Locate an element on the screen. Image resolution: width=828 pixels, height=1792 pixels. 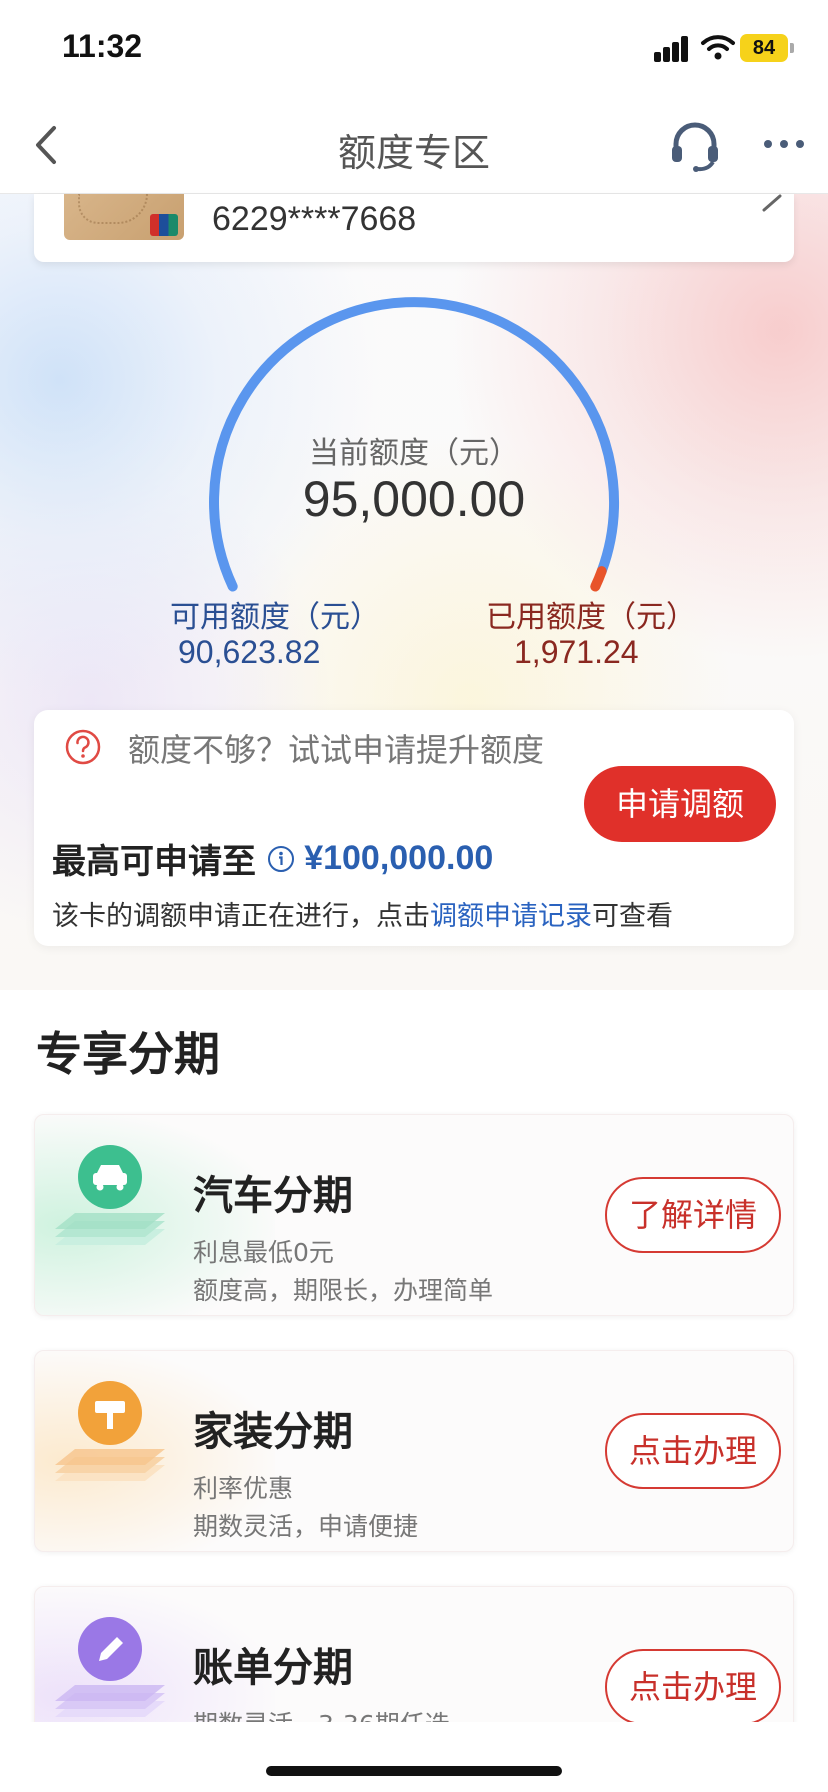
max-limit-row: 最高可申请至 ¥100,000.00 is located at coordinates (273, 858).